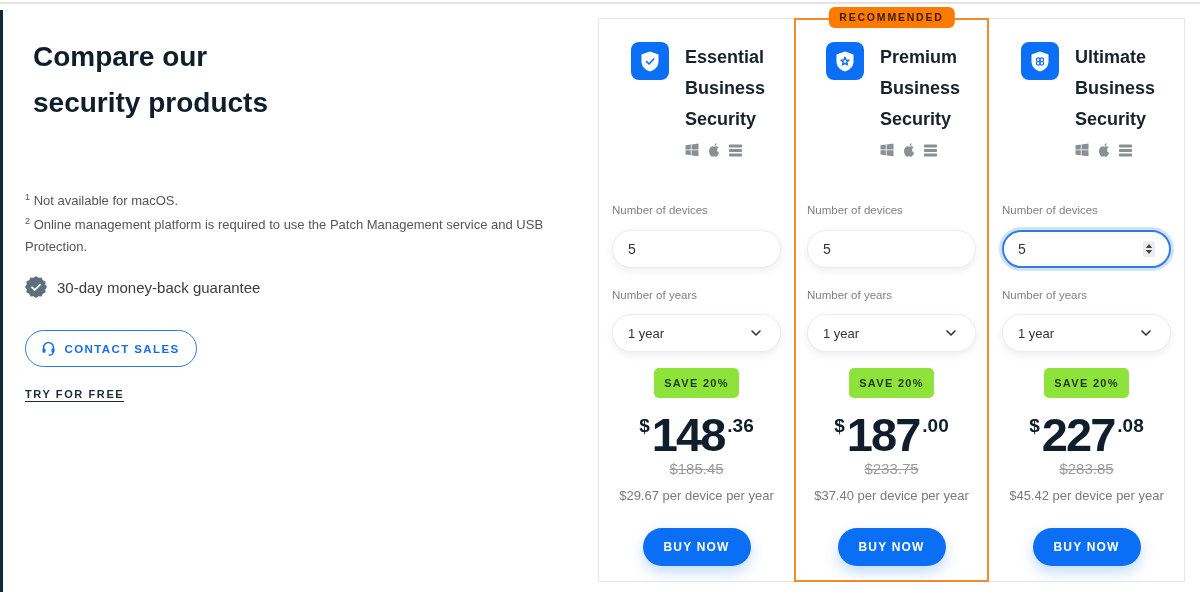 This screenshot has height=600, width=1200. I want to click on plan-name: Premium Business Security, so click(921, 88).